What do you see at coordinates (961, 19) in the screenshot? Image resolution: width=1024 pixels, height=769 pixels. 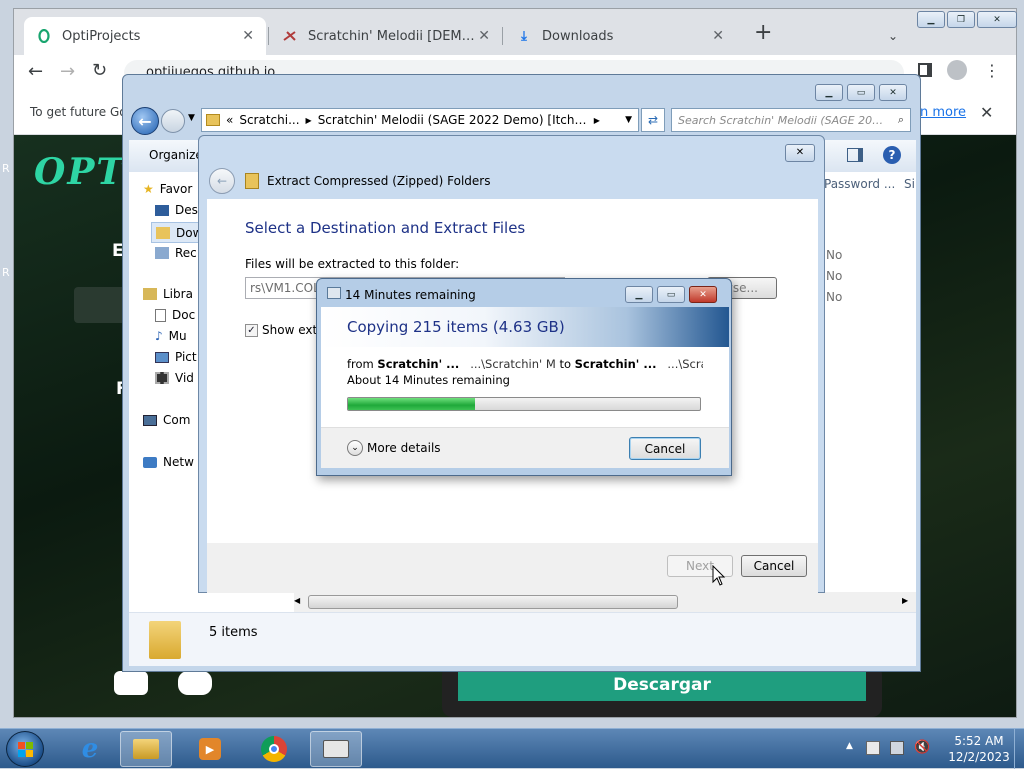 I see `restore-button: ❐` at bounding box center [961, 19].